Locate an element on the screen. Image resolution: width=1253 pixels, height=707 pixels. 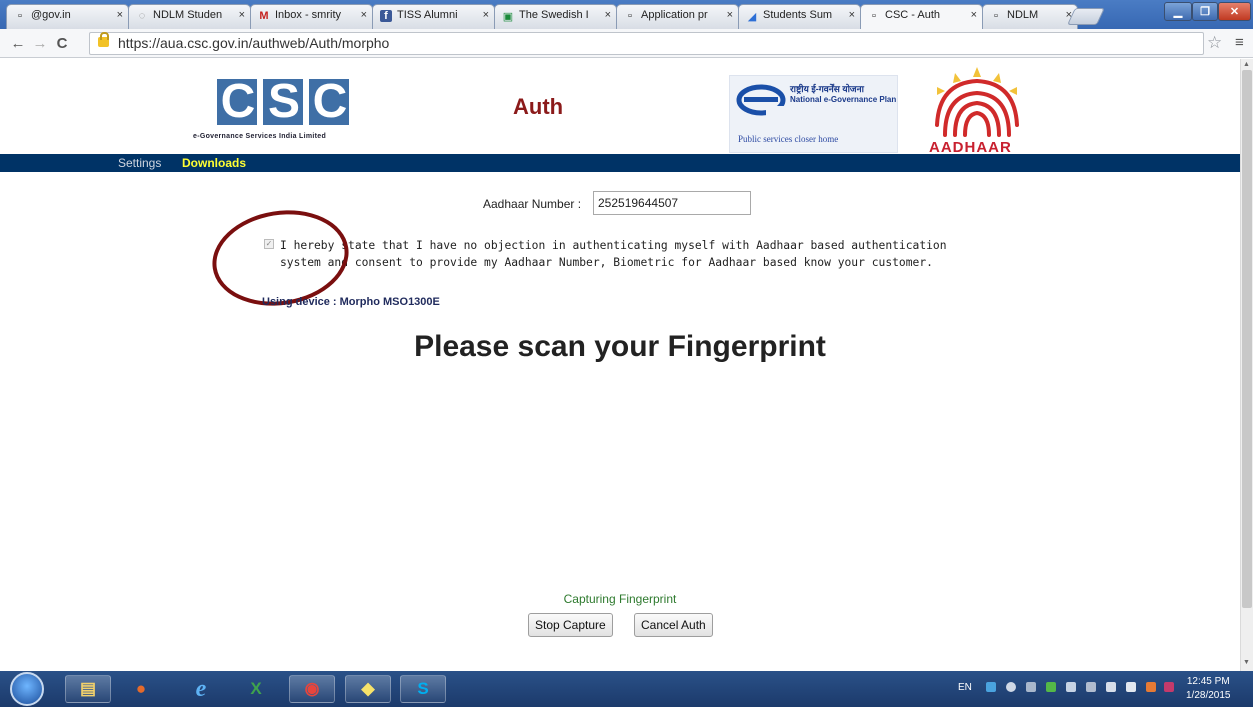
app-tray-icon is located at coordinates (1169, 687).